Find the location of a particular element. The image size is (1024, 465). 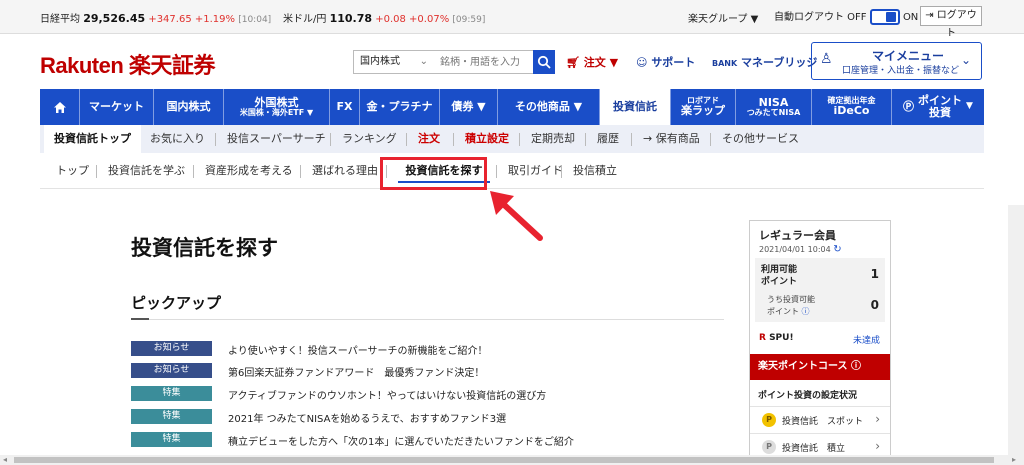

home-icon is located at coordinates (59, 107).